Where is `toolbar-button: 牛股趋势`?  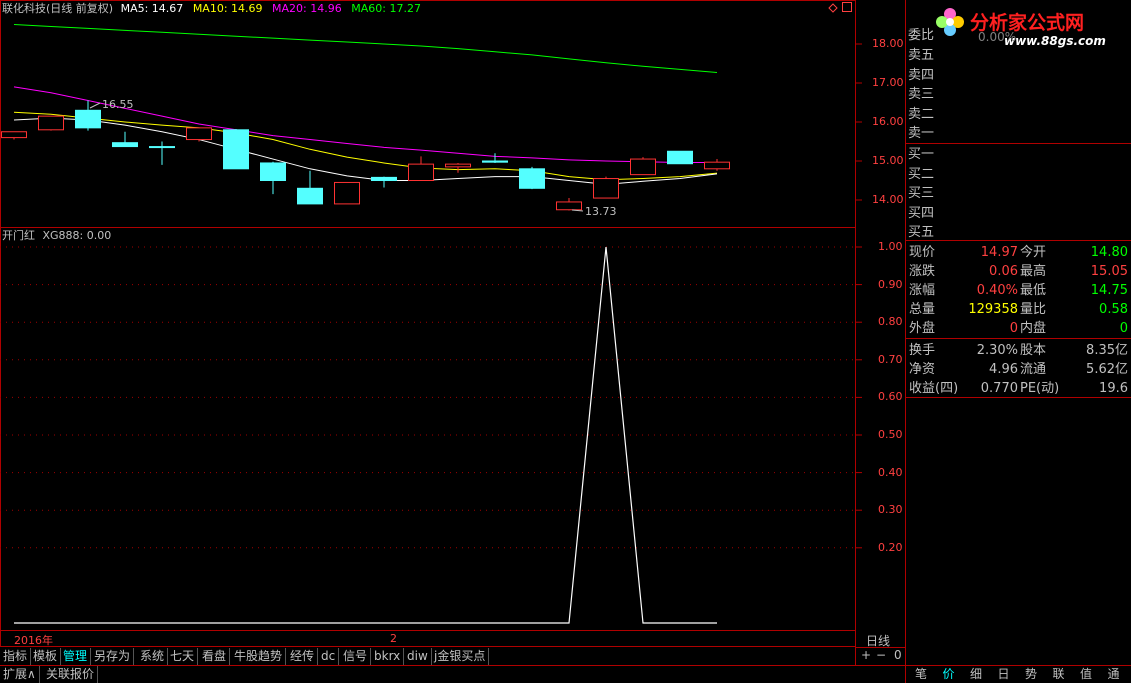 toolbar-button: 牛股趋势 is located at coordinates (259, 656).